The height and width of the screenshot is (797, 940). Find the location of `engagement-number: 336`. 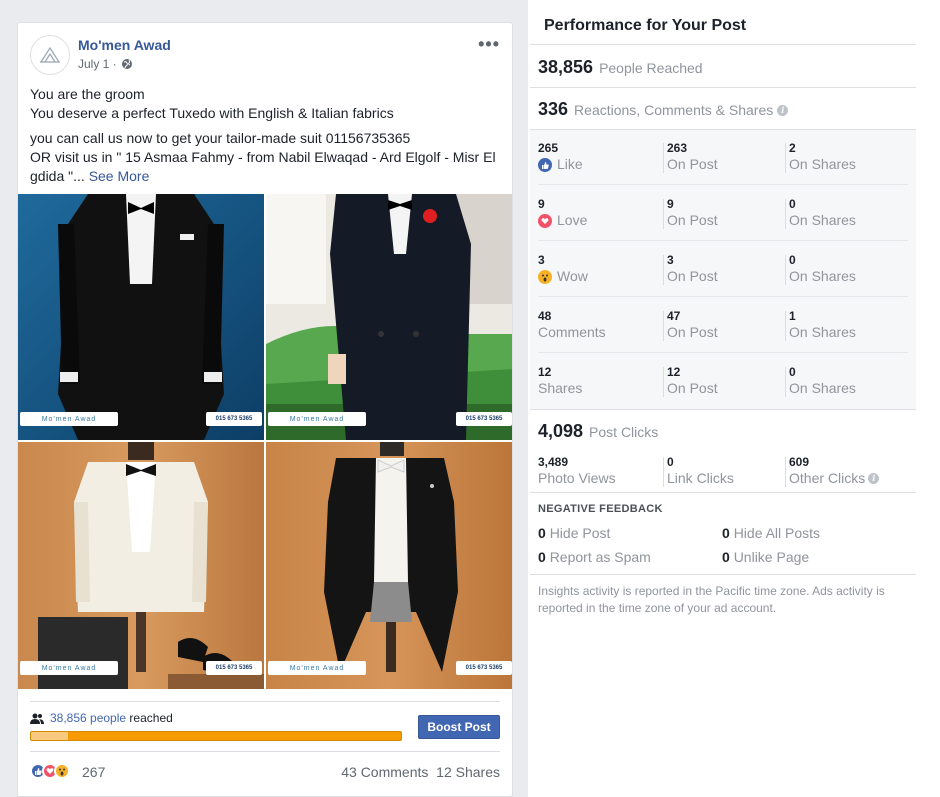

engagement-number: 336 is located at coordinates (553, 109).